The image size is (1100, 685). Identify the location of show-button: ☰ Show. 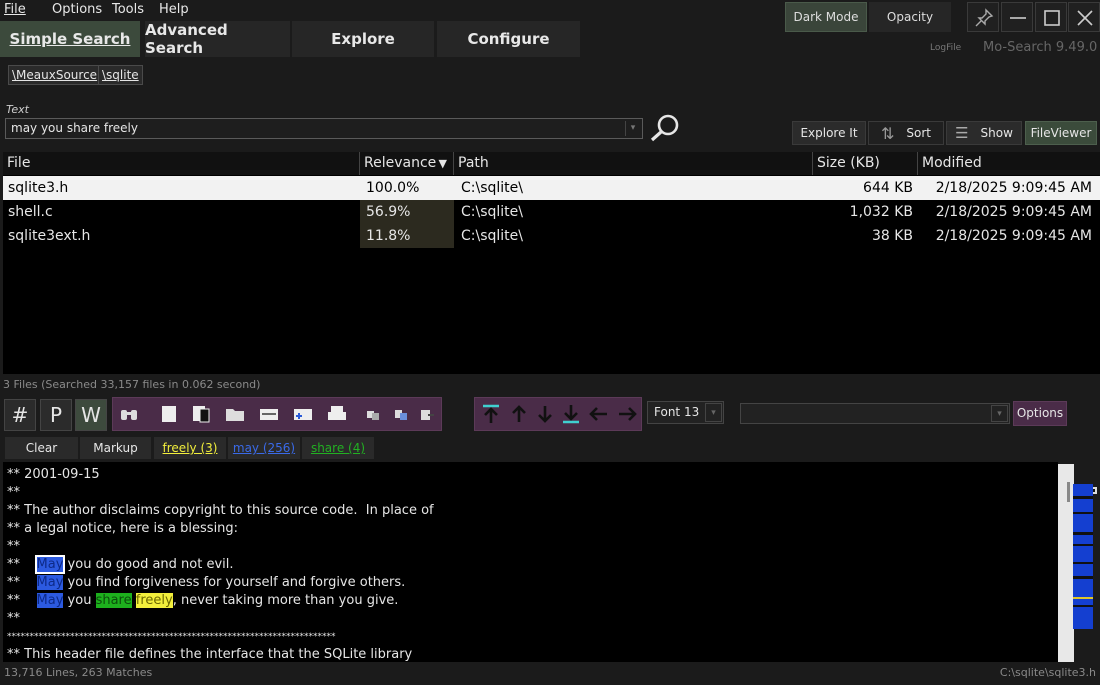
(984, 133).